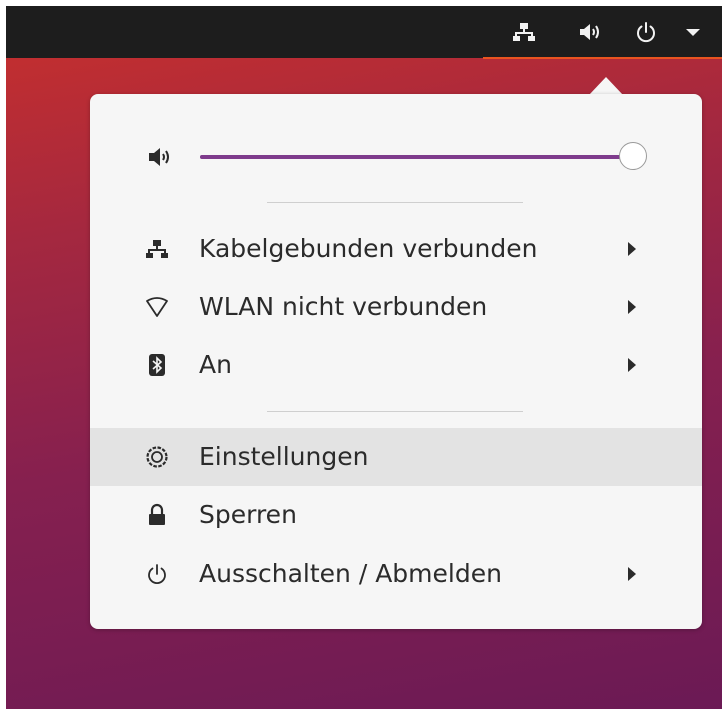 This screenshot has width=722, height=715. I want to click on bluetooth-icon, so click(157, 365).